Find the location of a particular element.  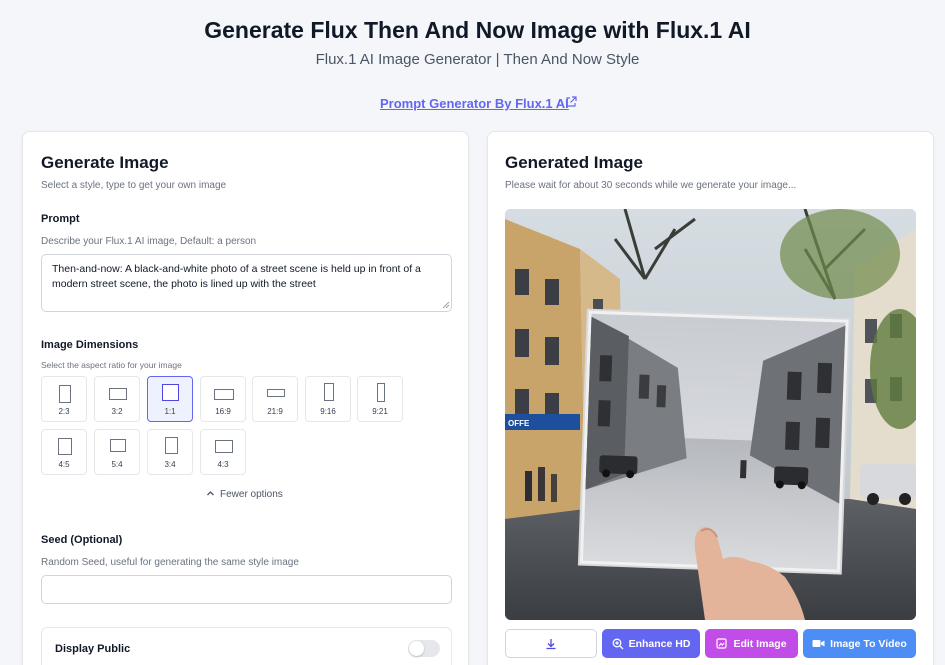

ratio-option-3-4: 3:4 is located at coordinates (170, 452).